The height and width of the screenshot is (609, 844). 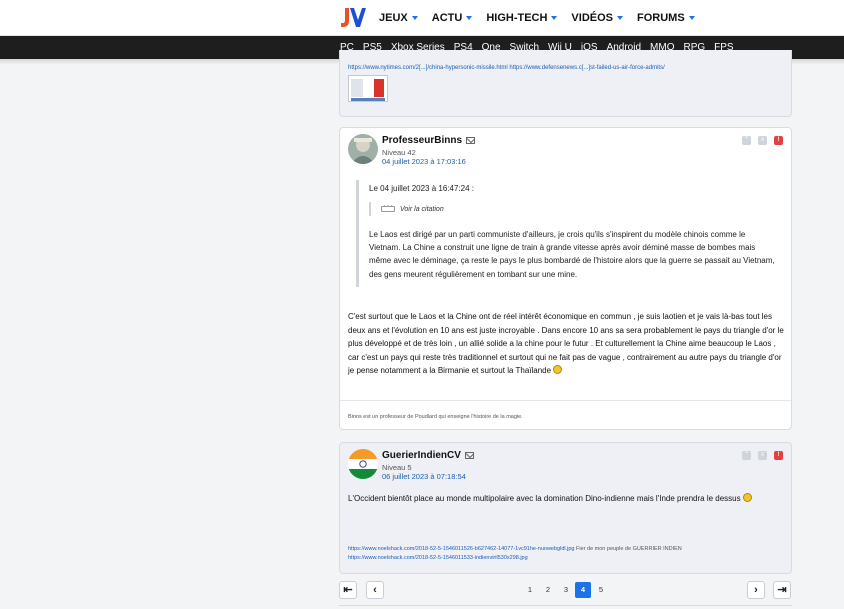 What do you see at coordinates (368, 88) in the screenshot?
I see `image-thumbnail` at bounding box center [368, 88].